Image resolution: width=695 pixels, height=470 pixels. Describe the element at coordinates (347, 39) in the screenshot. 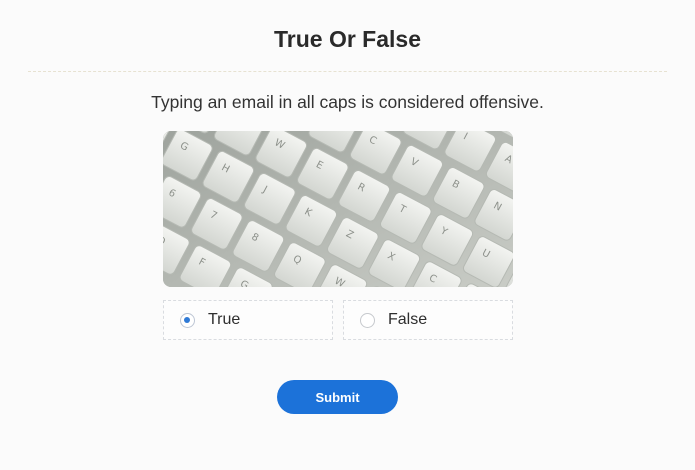

I see `page-title: True Or False` at that location.